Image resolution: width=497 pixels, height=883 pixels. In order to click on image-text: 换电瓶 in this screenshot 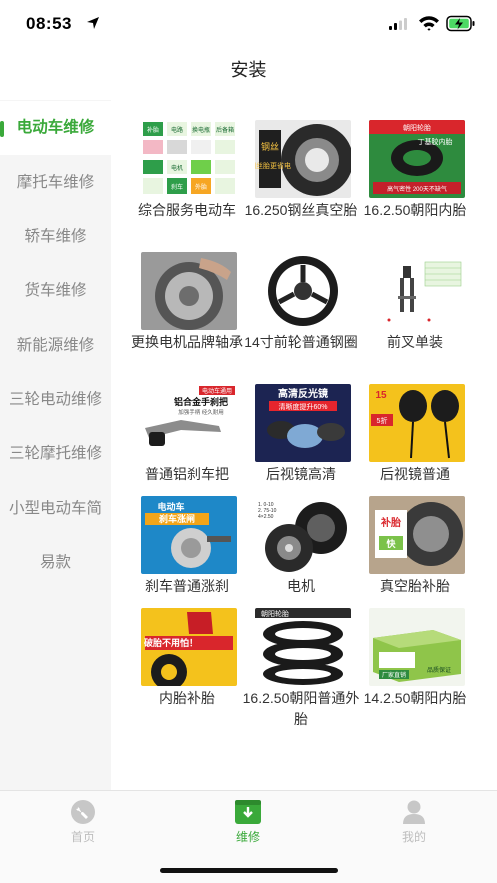, I will do `click(201, 130)`.